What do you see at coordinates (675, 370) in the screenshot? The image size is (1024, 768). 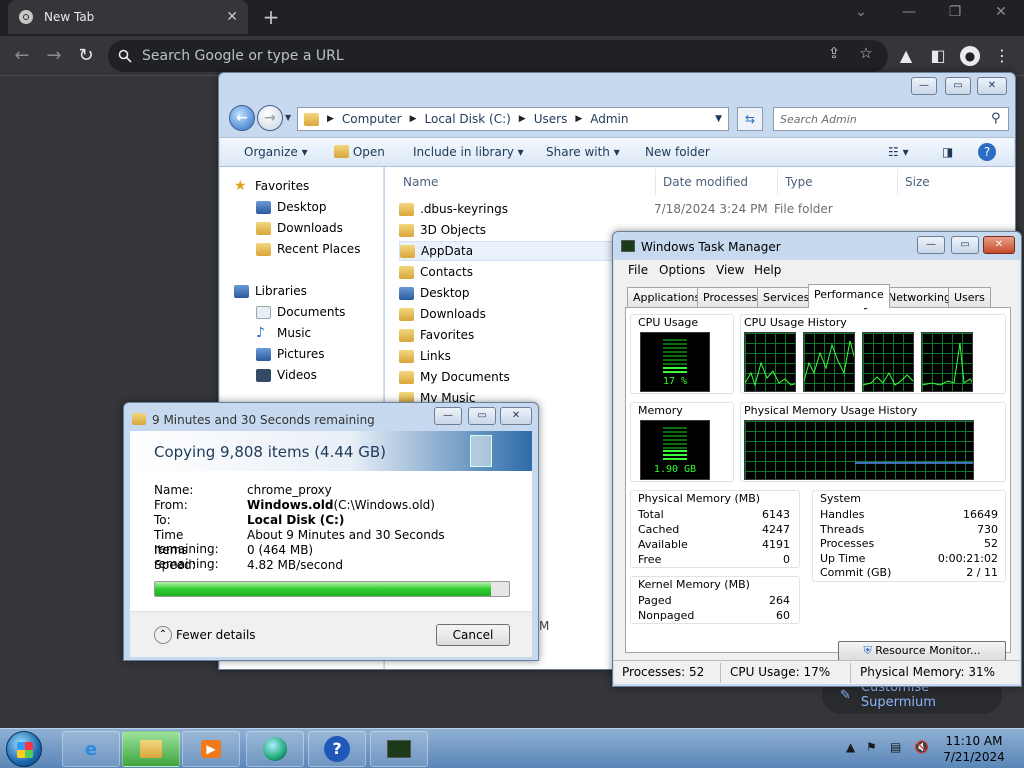 I see `cpu-usage-fill` at bounding box center [675, 370].